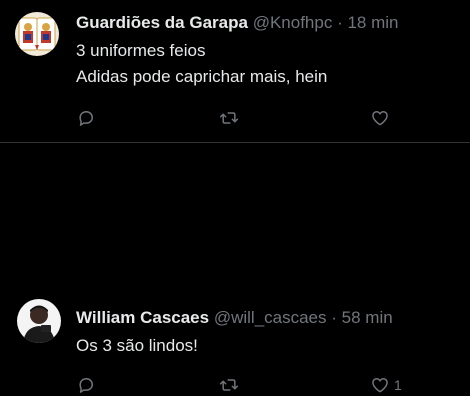  I want to click on tweet-header: Guardiões da Garapa @Knofhpc · 18 min, so click(268, 23).